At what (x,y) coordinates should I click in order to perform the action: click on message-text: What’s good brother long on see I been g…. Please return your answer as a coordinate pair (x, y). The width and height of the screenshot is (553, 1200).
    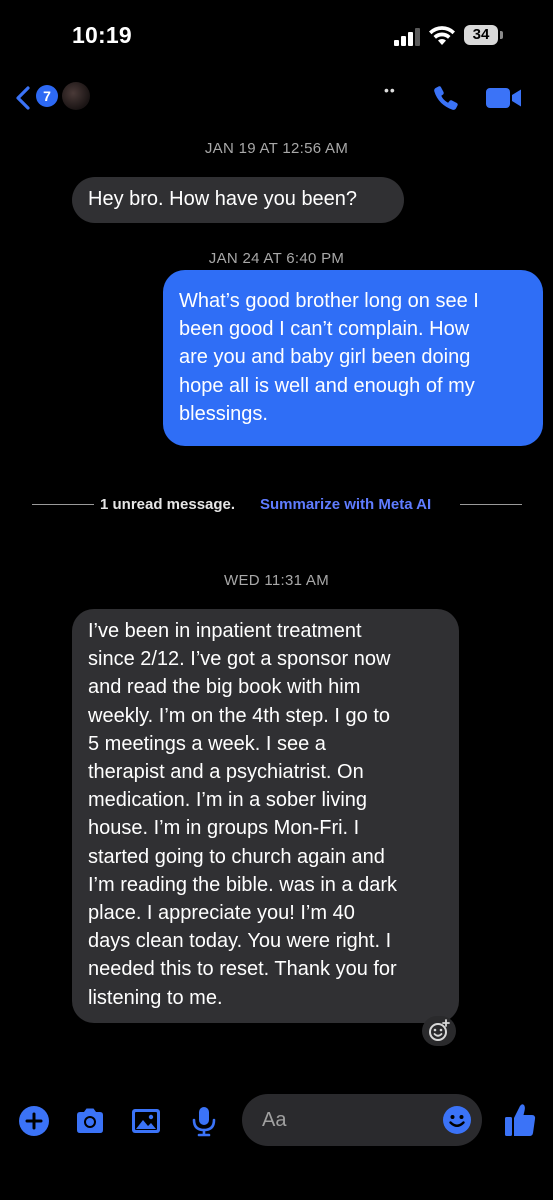
    Looking at the image, I should click on (329, 357).